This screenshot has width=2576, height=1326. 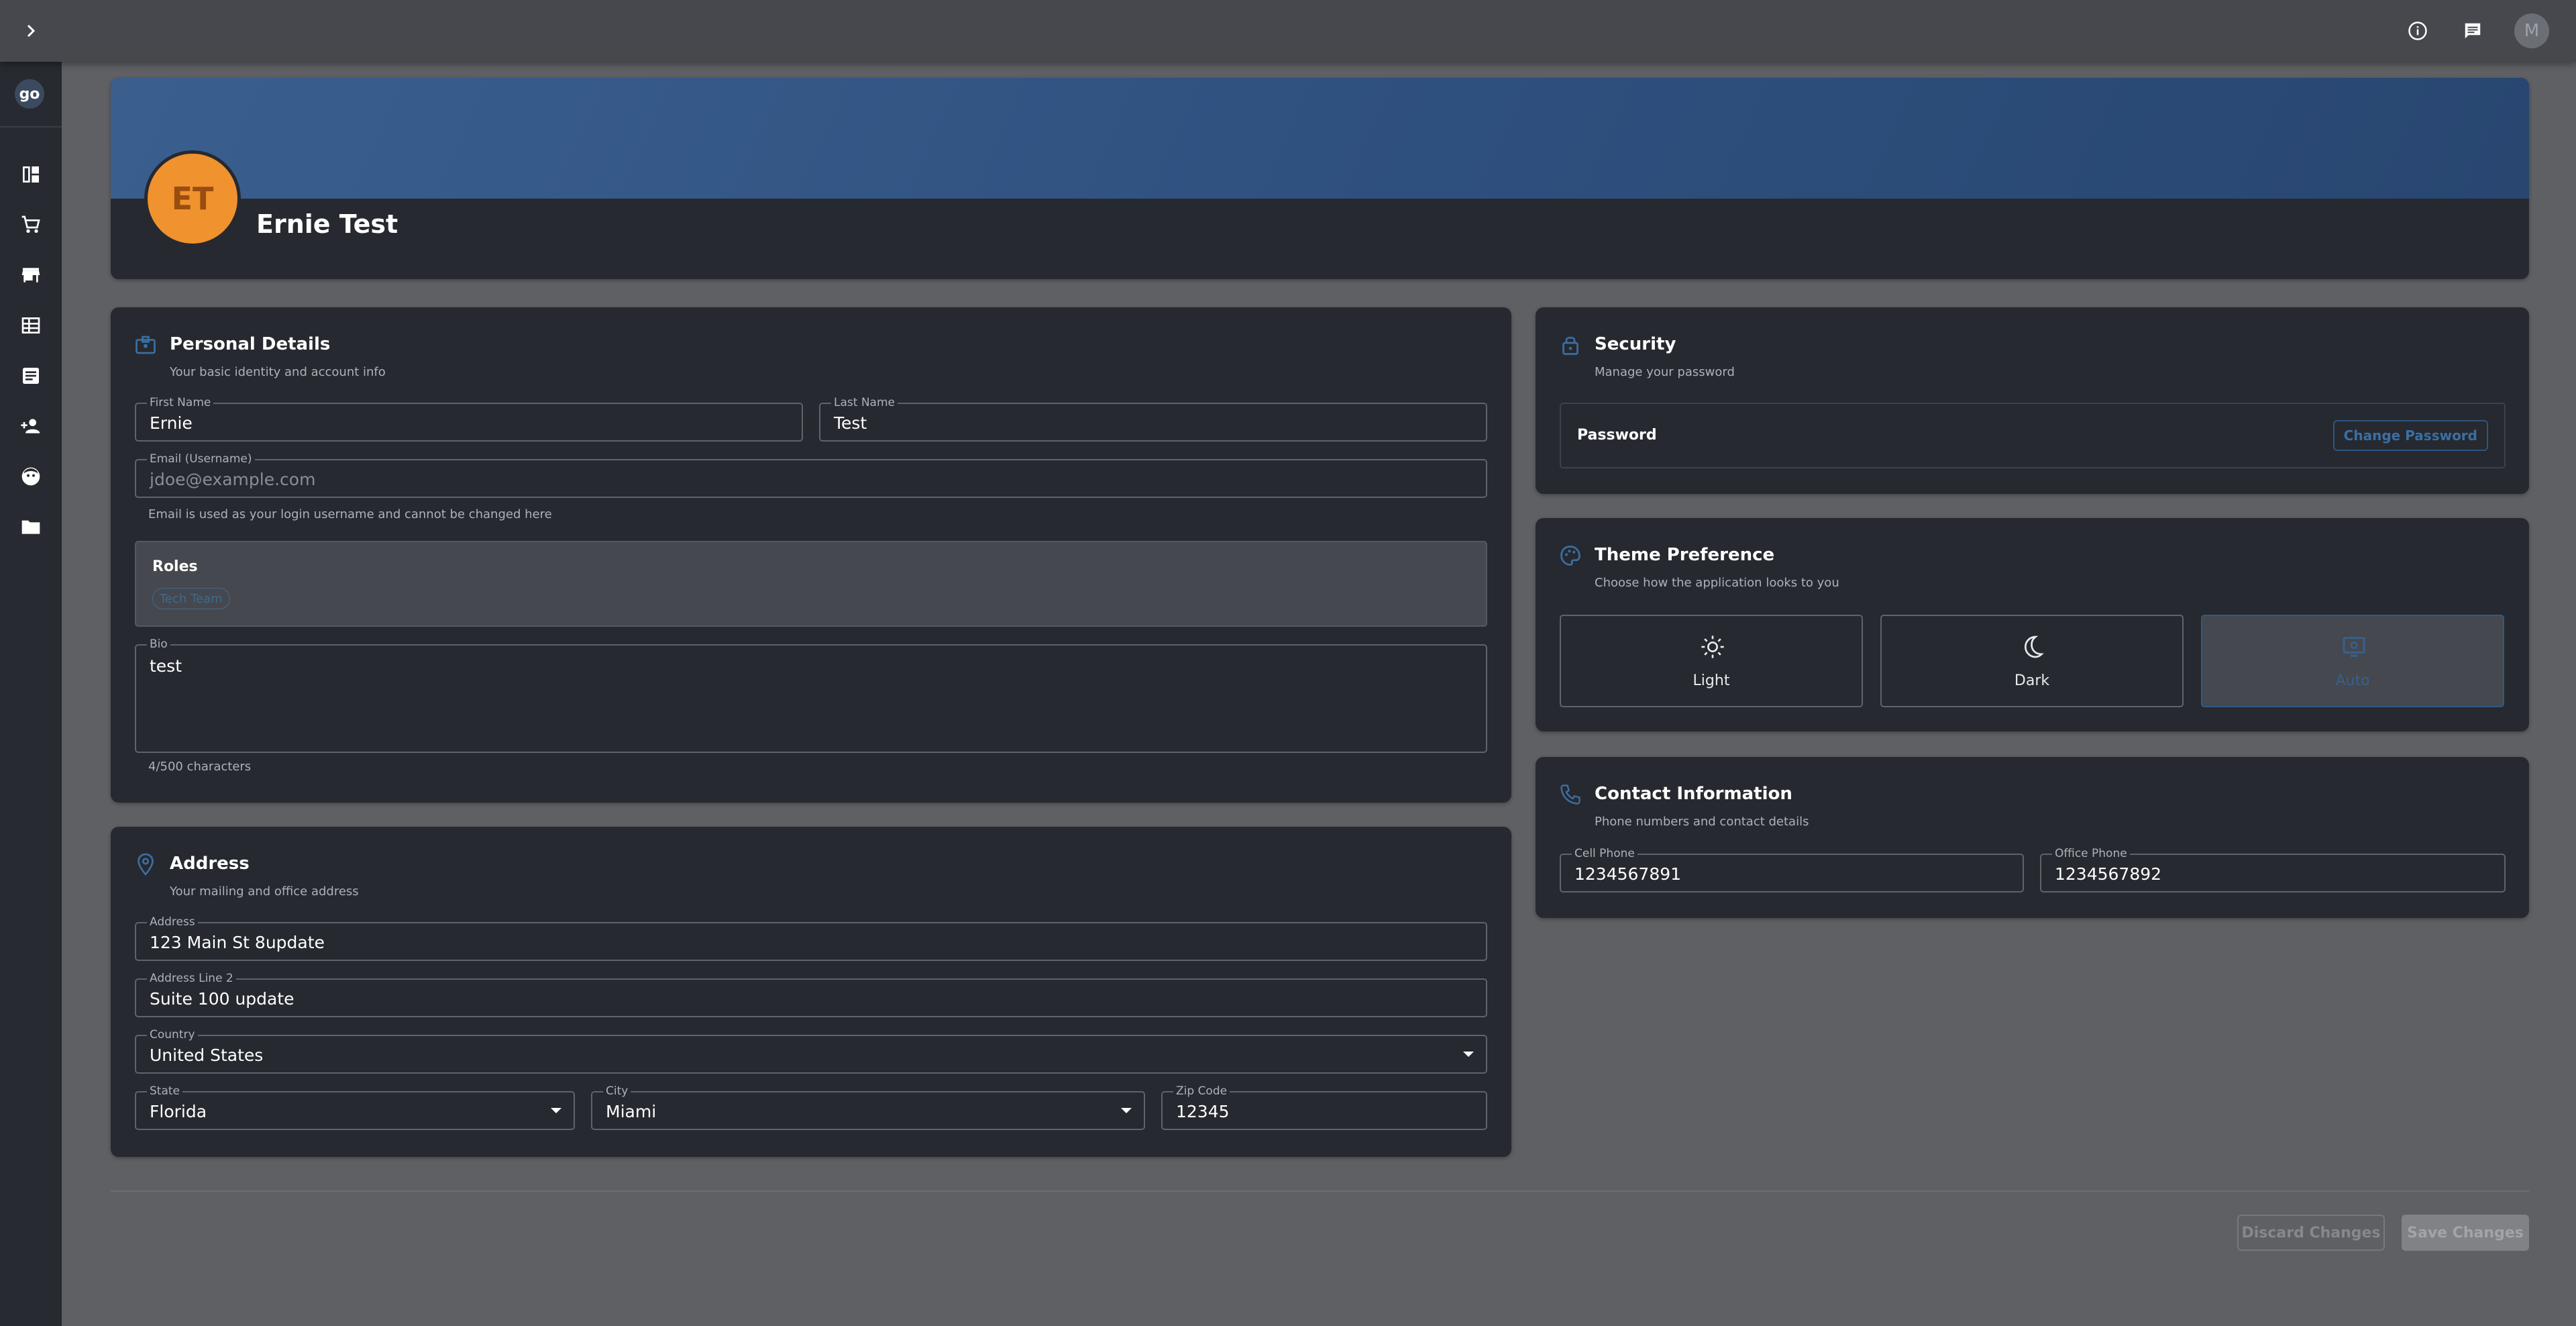 What do you see at coordinates (31, 694) in the screenshot?
I see `sidebar: go` at bounding box center [31, 694].